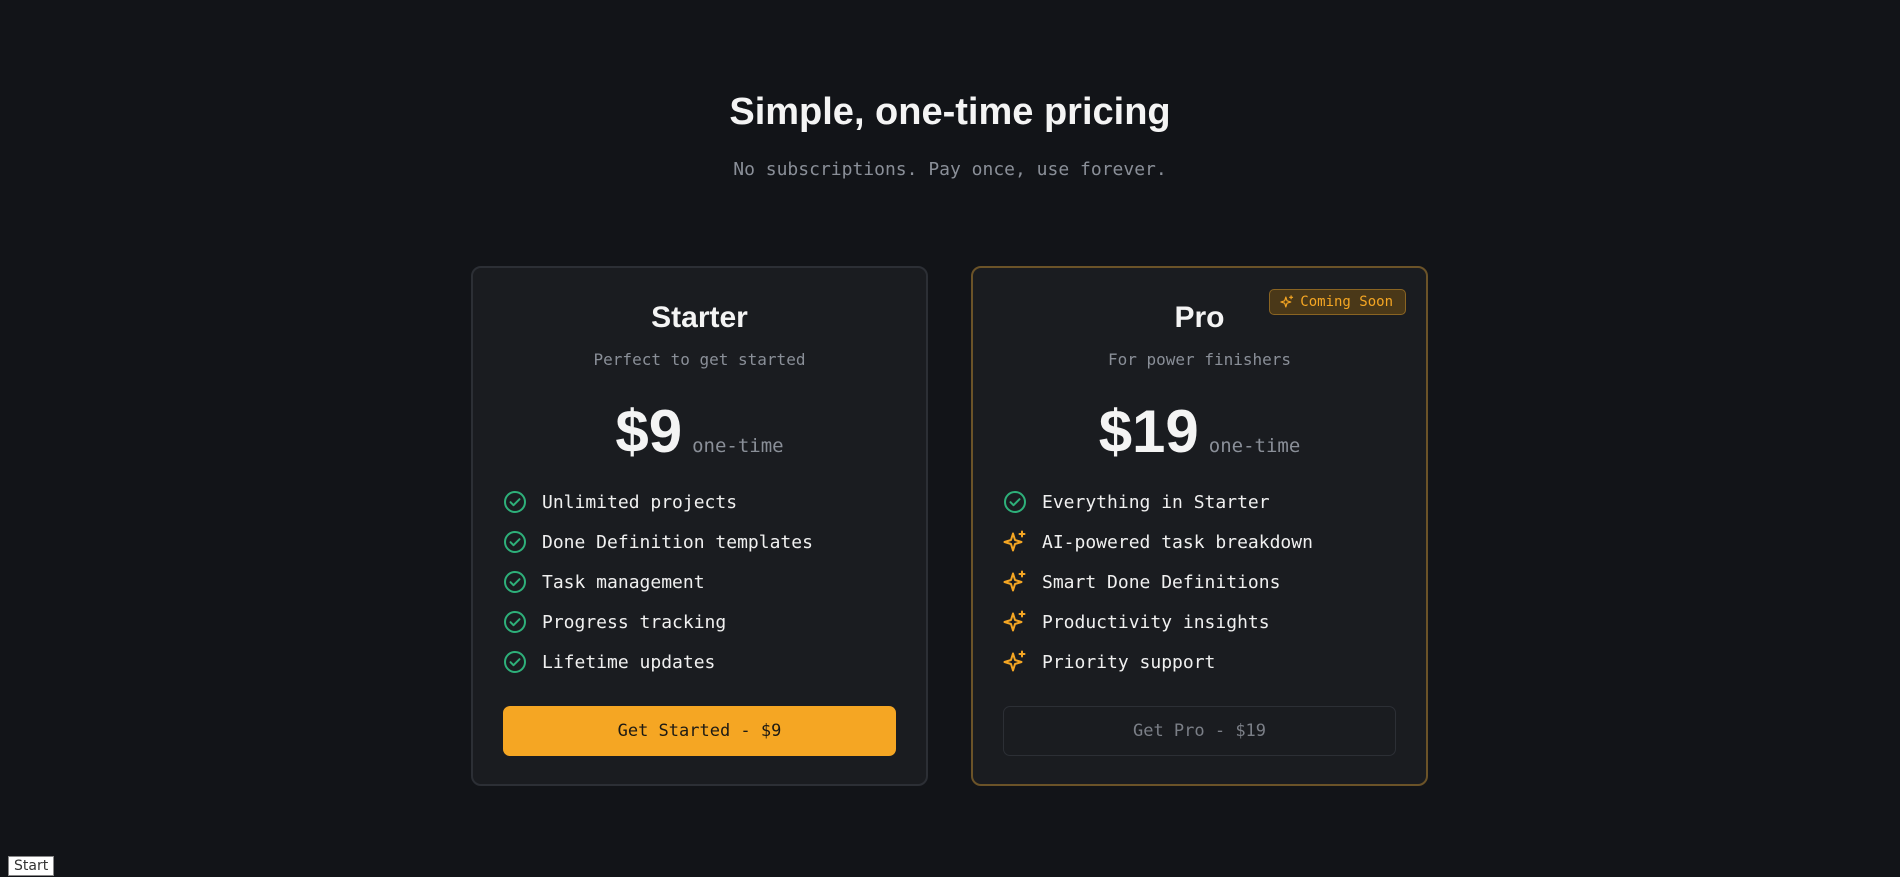 The image size is (1900, 877). Describe the element at coordinates (634, 622) in the screenshot. I see `feature-label: Progress tracking` at that location.